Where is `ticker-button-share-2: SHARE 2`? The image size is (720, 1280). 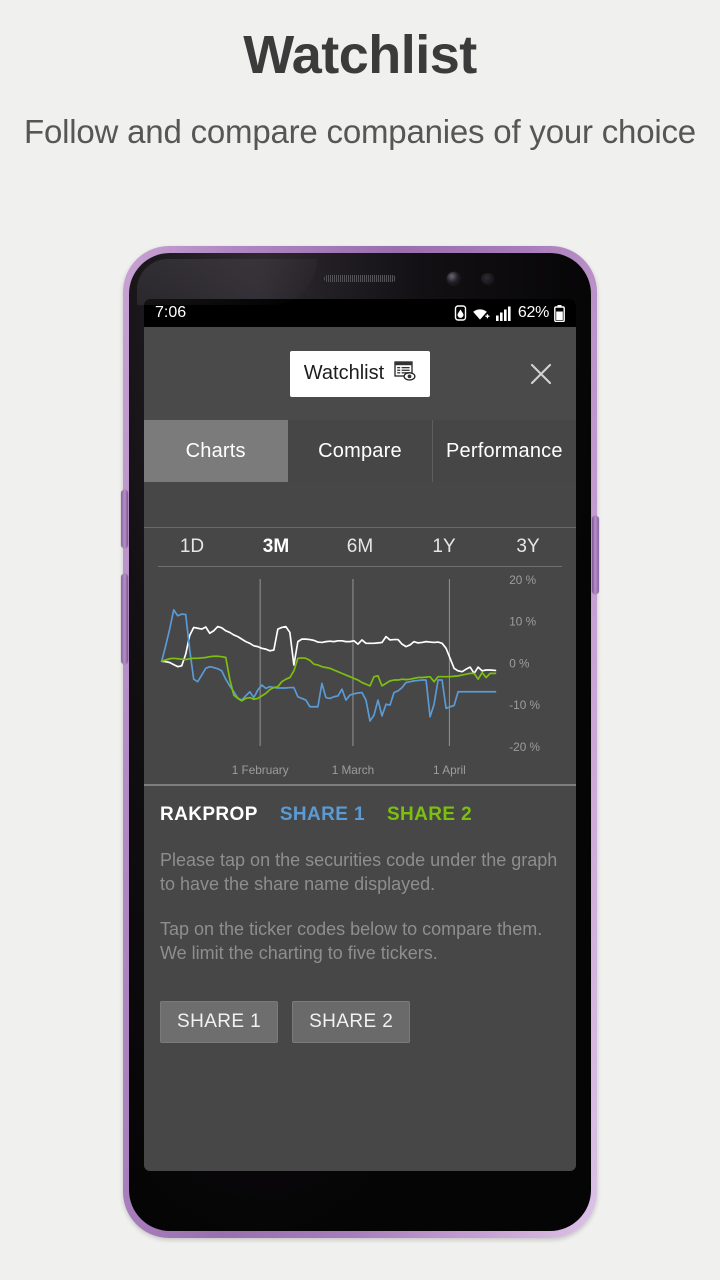
ticker-button-share-2: SHARE 2 is located at coordinates (351, 1022).